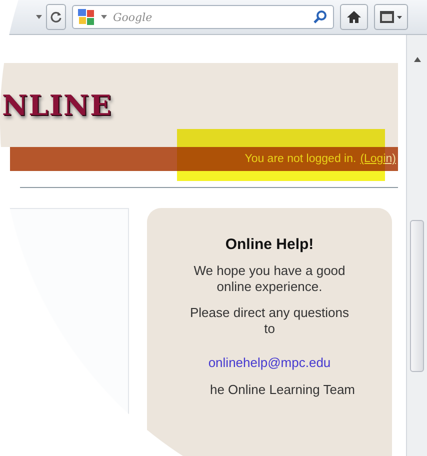 This screenshot has width=427, height=456. I want to click on reload-icon, so click(56, 17).